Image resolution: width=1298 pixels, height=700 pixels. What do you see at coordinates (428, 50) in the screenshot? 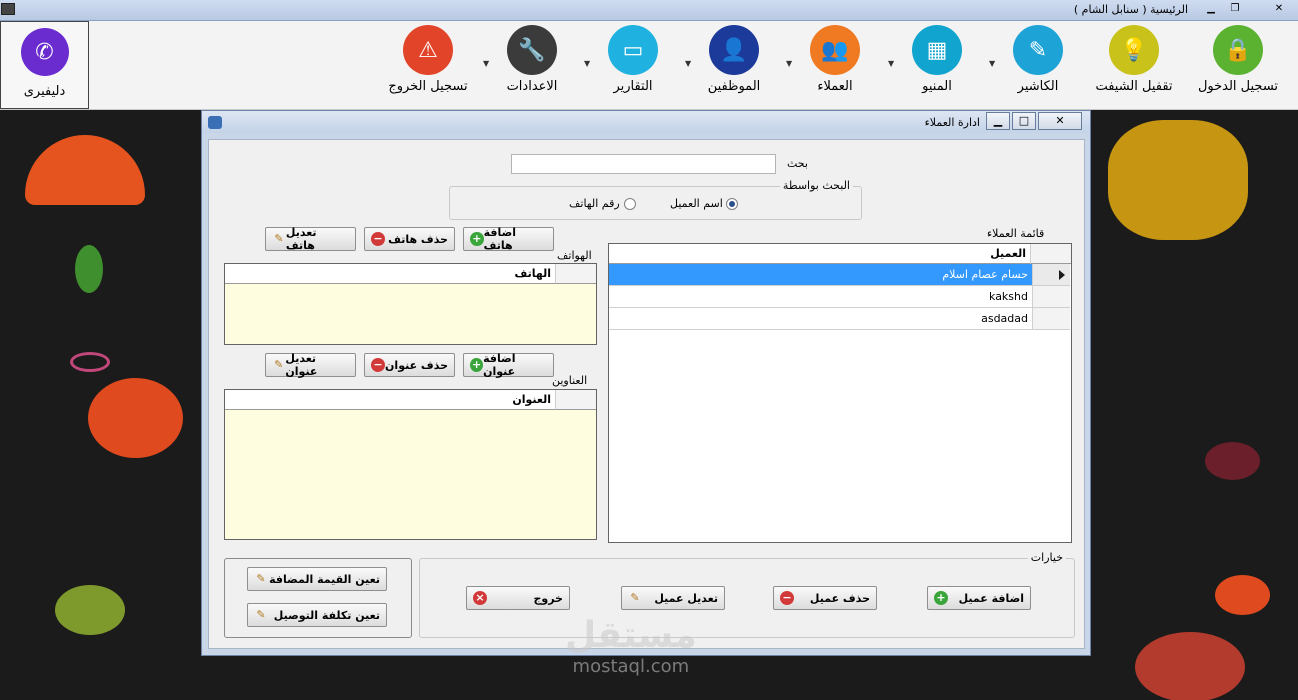
I see `warning-icon: ⚠` at bounding box center [428, 50].